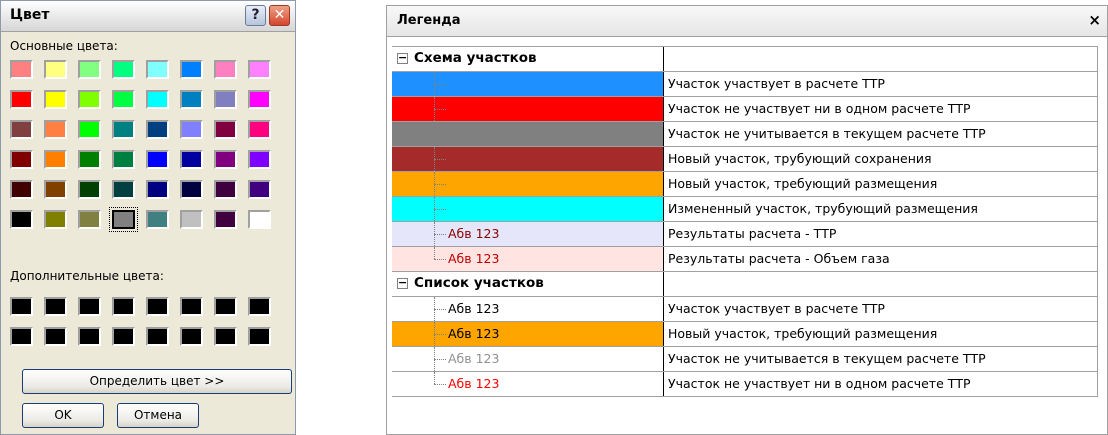 This screenshot has height=435, width=1108. Describe the element at coordinates (744, 84) in the screenshot. I see `legend-item-row: Участок участвует в расчете ТТР` at that location.